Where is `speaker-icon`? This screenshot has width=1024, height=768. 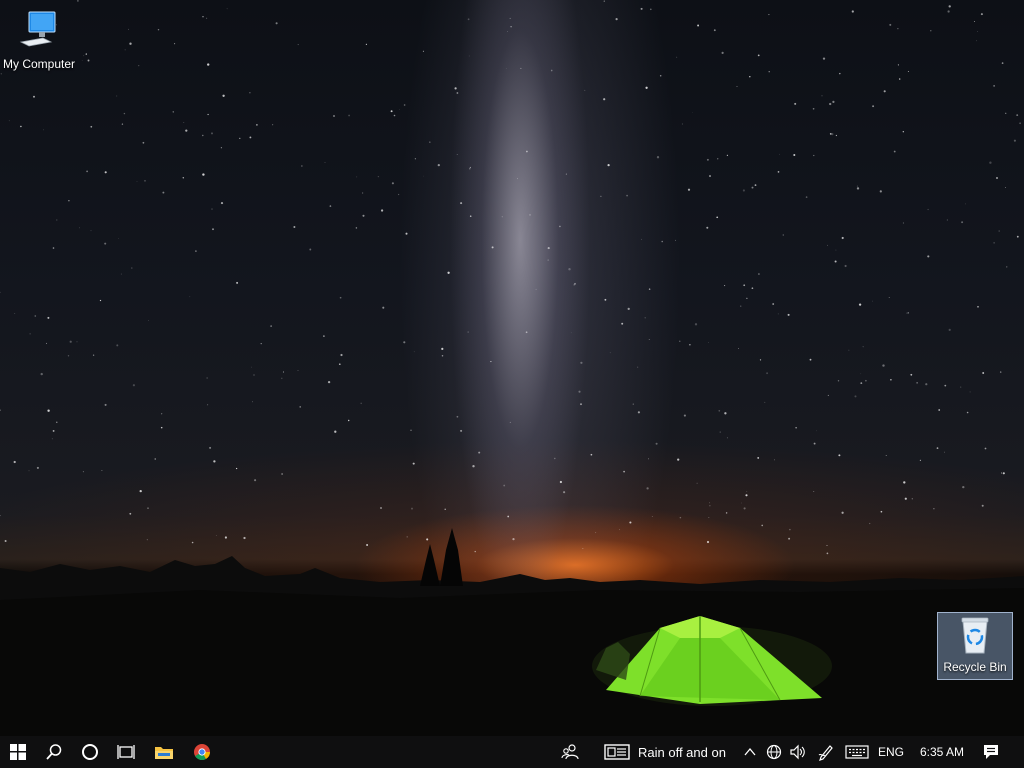 speaker-icon is located at coordinates (797, 752).